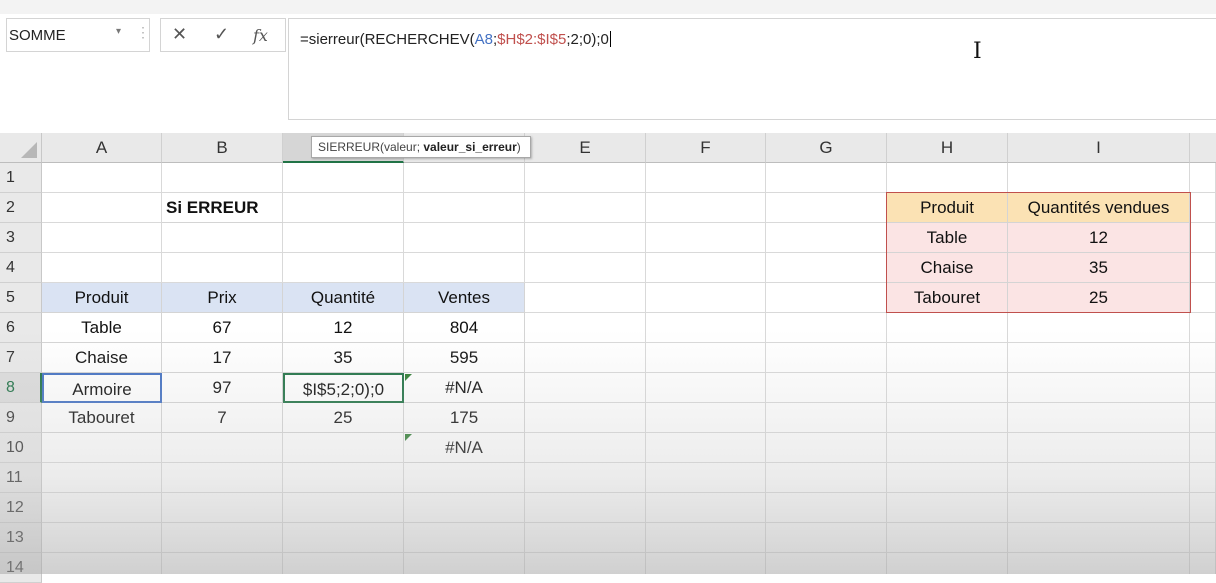 The image size is (1216, 583). What do you see at coordinates (21, 448) in the screenshot?
I see `row-header-10: 10` at bounding box center [21, 448].